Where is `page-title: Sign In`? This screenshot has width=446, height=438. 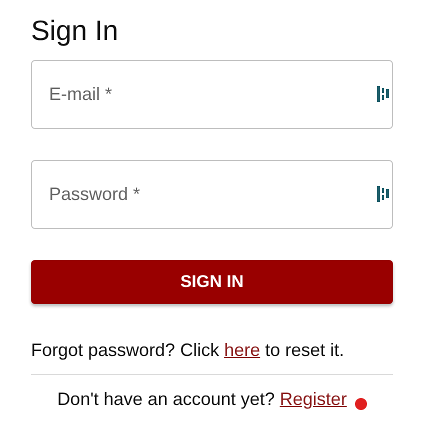
page-title: Sign In is located at coordinates (75, 31).